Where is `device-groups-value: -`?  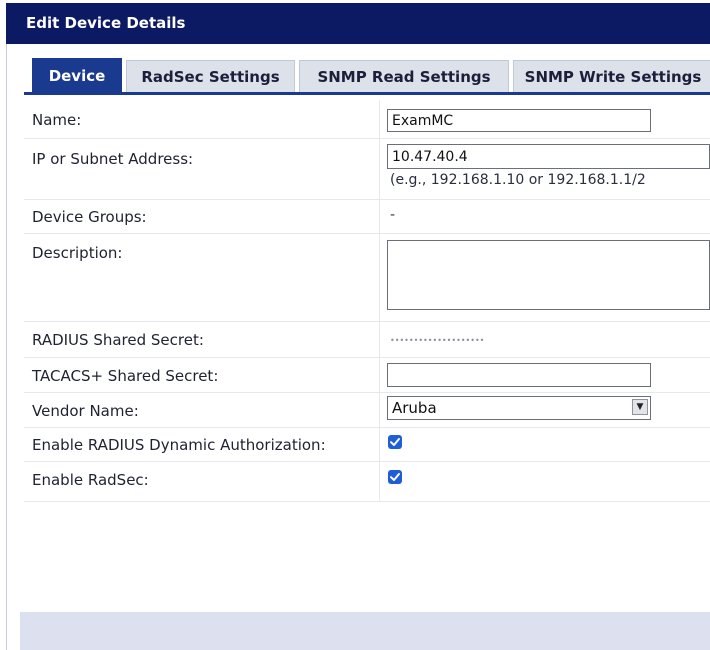 device-groups-value: - is located at coordinates (393, 215).